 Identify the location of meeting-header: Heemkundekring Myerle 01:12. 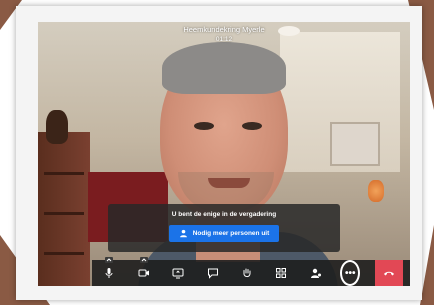
(224, 32).